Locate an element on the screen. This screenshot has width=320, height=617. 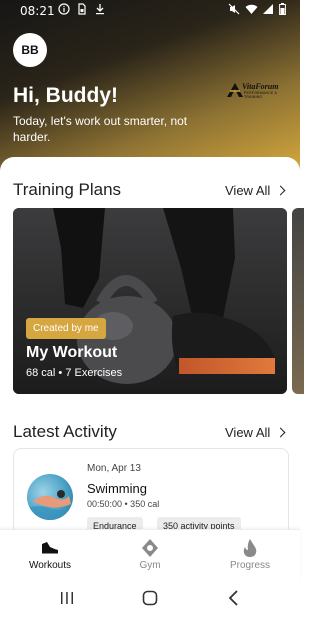
activity-date: Mon, Apr 13 is located at coordinates (114, 468).